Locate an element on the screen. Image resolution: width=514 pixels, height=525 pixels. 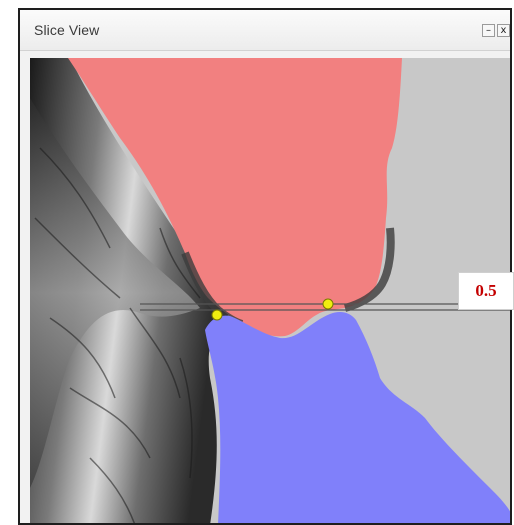
close-icon: x is located at coordinates (503, 30).